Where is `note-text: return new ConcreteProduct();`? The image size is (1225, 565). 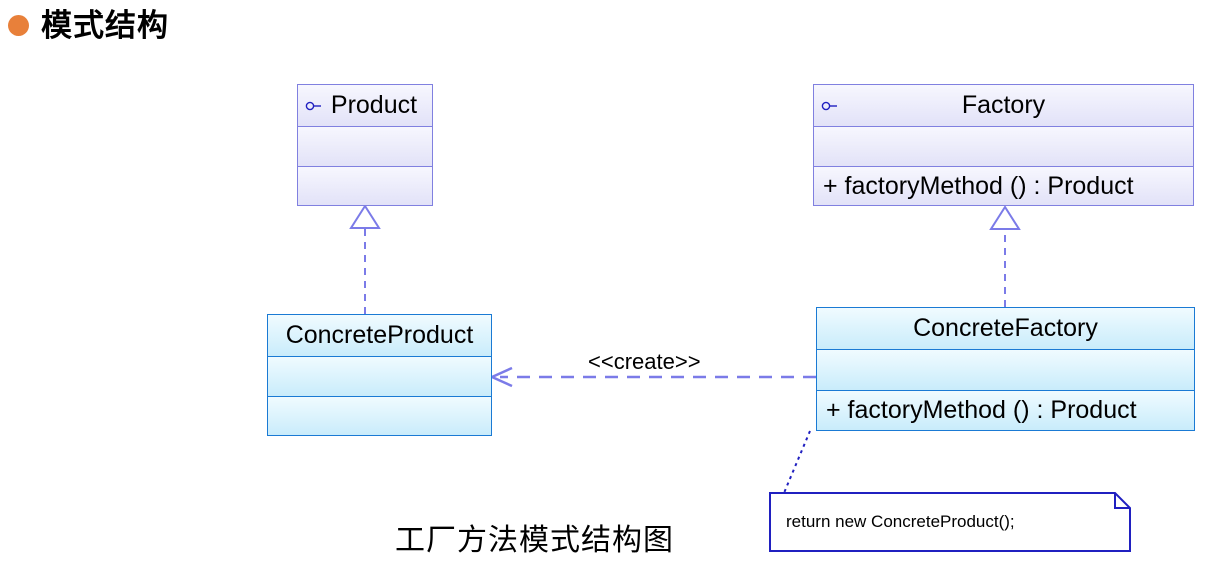 note-text: return new ConcreteProduct(); is located at coordinates (900, 521).